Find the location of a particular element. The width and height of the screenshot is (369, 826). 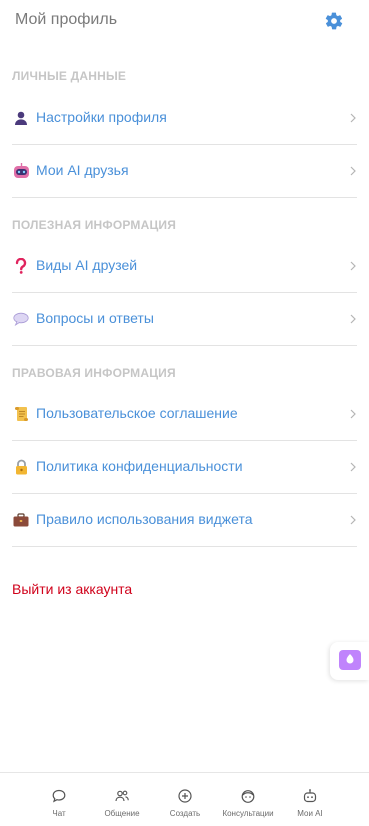

menu-item-user-agreement: Пользовательское соглашение is located at coordinates (184, 414).